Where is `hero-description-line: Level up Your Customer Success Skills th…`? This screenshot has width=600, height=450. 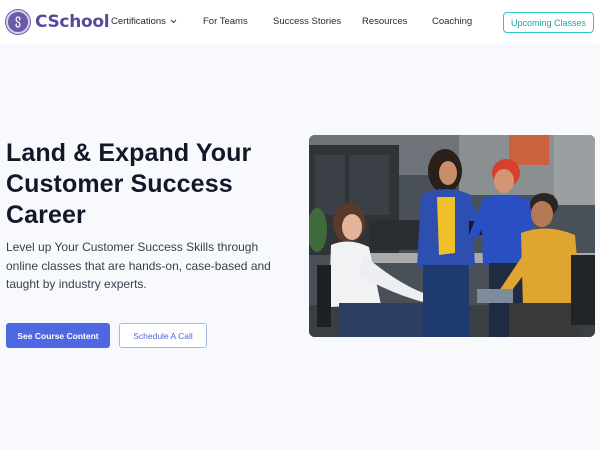
hero-description-line: Level up Your Customer Success Skills th… is located at coordinates (132, 247).